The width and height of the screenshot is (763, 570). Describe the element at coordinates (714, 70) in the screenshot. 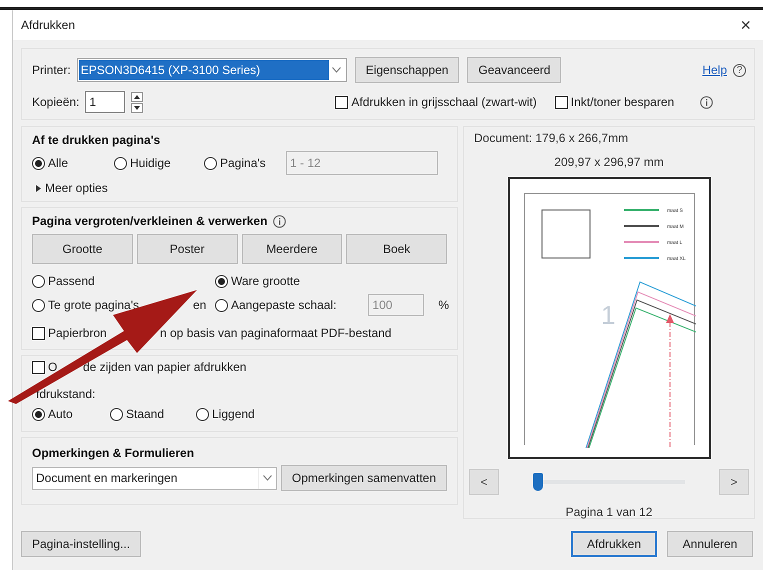

I see `help-link: Help` at that location.